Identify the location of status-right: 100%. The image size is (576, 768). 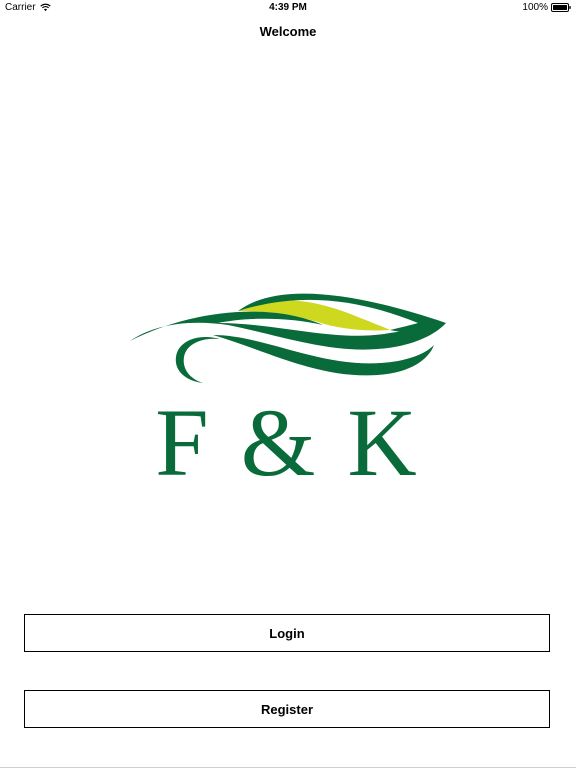
(546, 7).